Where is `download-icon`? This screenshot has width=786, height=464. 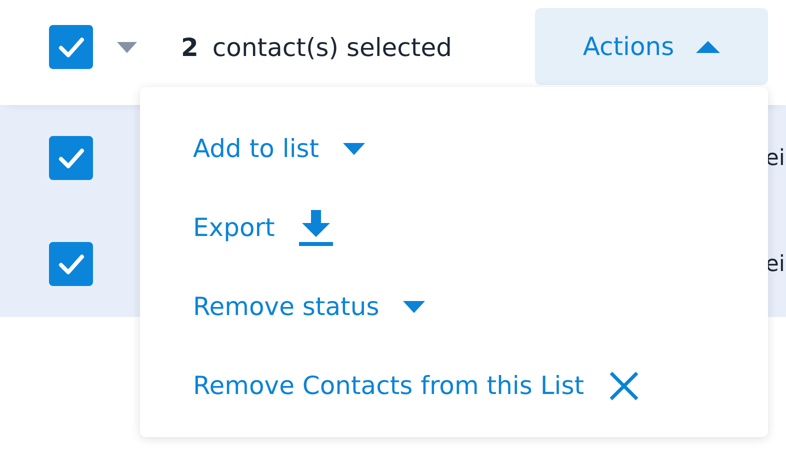
download-icon is located at coordinates (315, 228).